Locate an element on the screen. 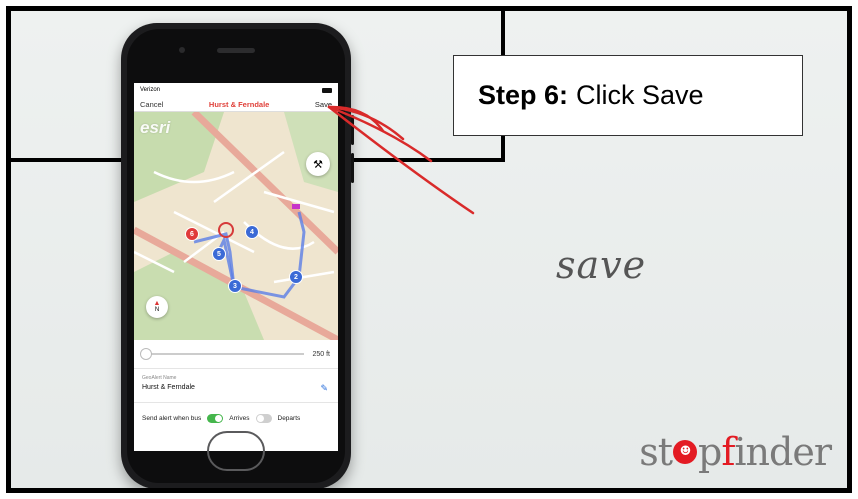  stopfinder-logo: st ☻ p f inder is located at coordinates (735, 452).